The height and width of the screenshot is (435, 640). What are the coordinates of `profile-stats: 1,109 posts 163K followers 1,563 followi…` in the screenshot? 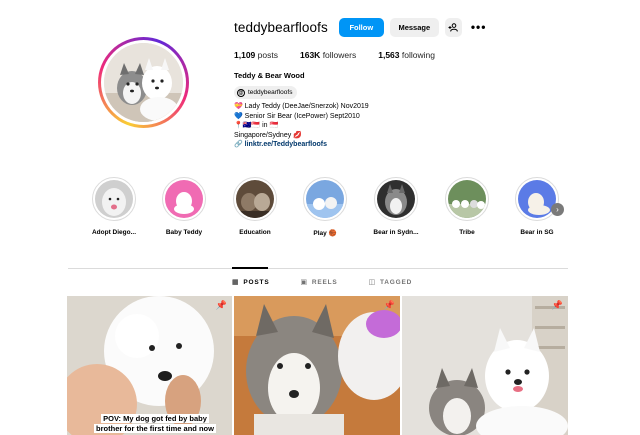 It's located at (345, 55).